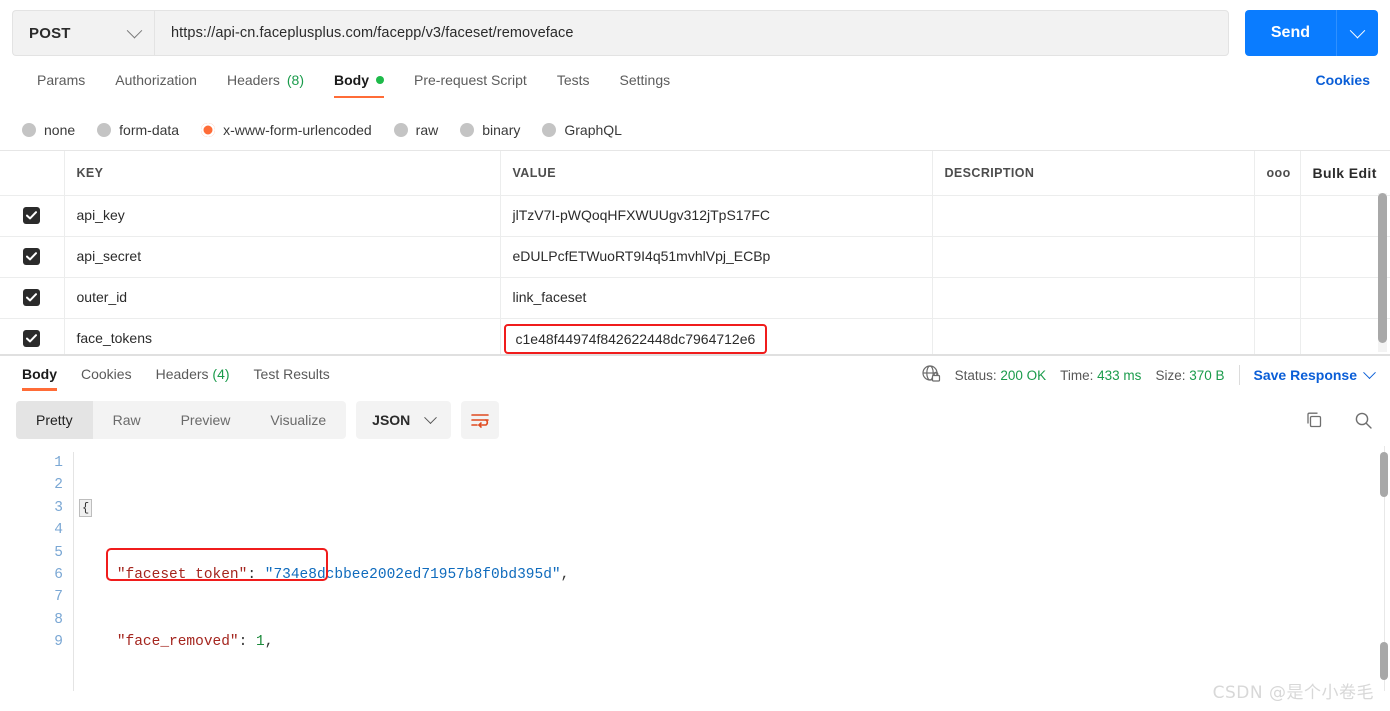 The image size is (1390, 711). Describe the element at coordinates (1189, 375) in the screenshot. I see `size-label-group: Size: 370 B` at that location.